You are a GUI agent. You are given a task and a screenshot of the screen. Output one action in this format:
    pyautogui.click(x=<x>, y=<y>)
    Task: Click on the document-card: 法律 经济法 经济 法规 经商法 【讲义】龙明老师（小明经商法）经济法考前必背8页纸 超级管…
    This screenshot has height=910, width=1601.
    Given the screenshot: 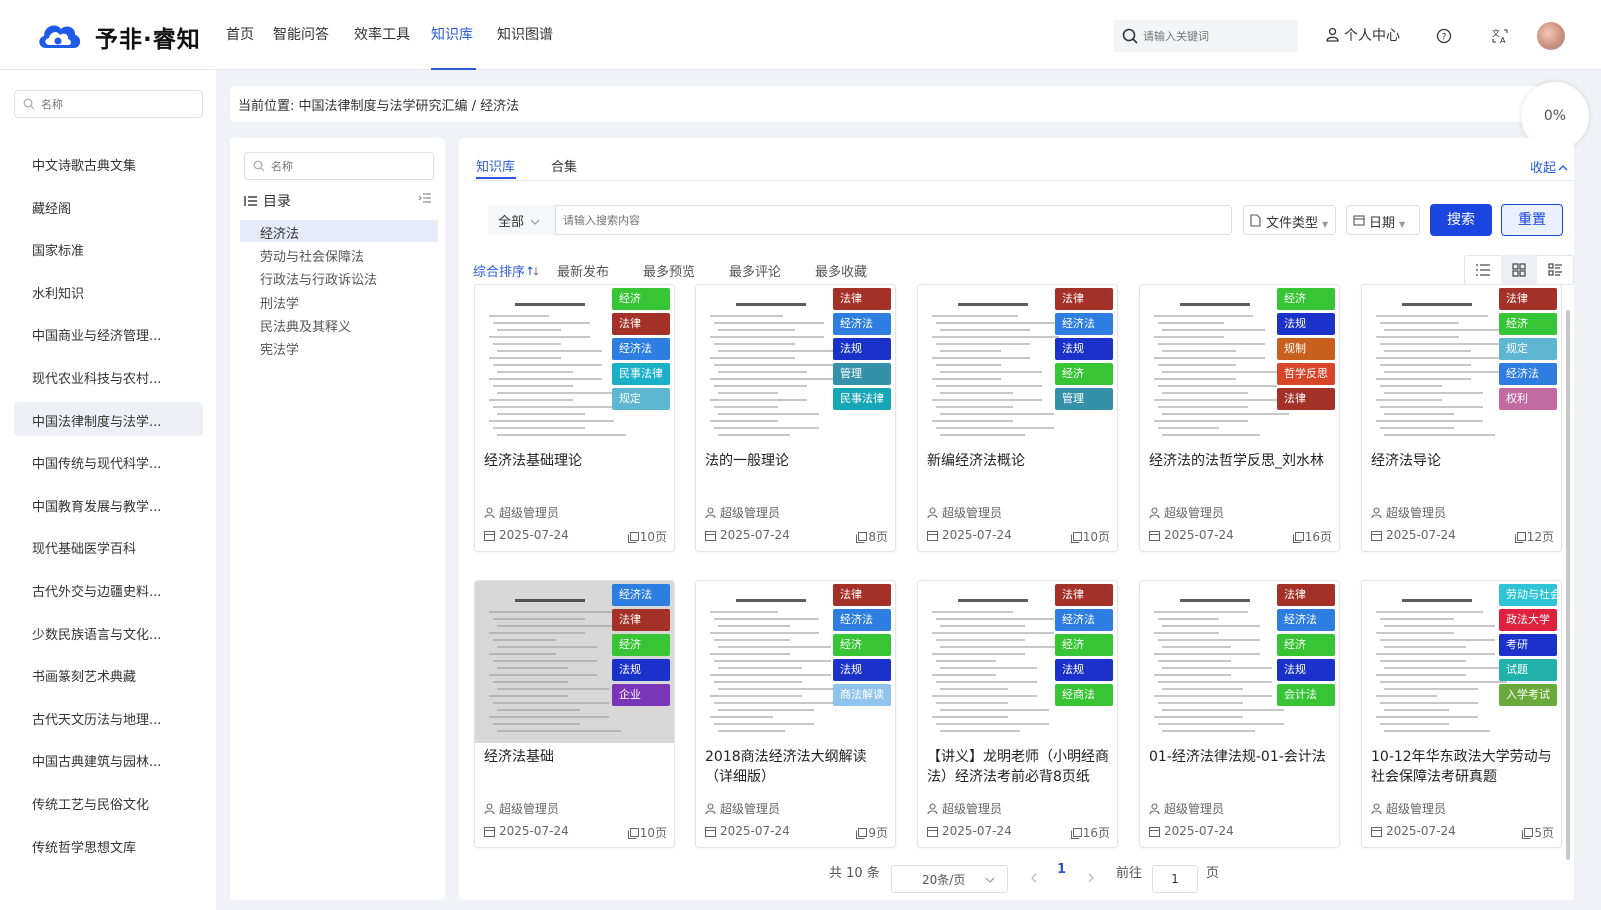 What is the action you would take?
    pyautogui.click(x=1017, y=714)
    